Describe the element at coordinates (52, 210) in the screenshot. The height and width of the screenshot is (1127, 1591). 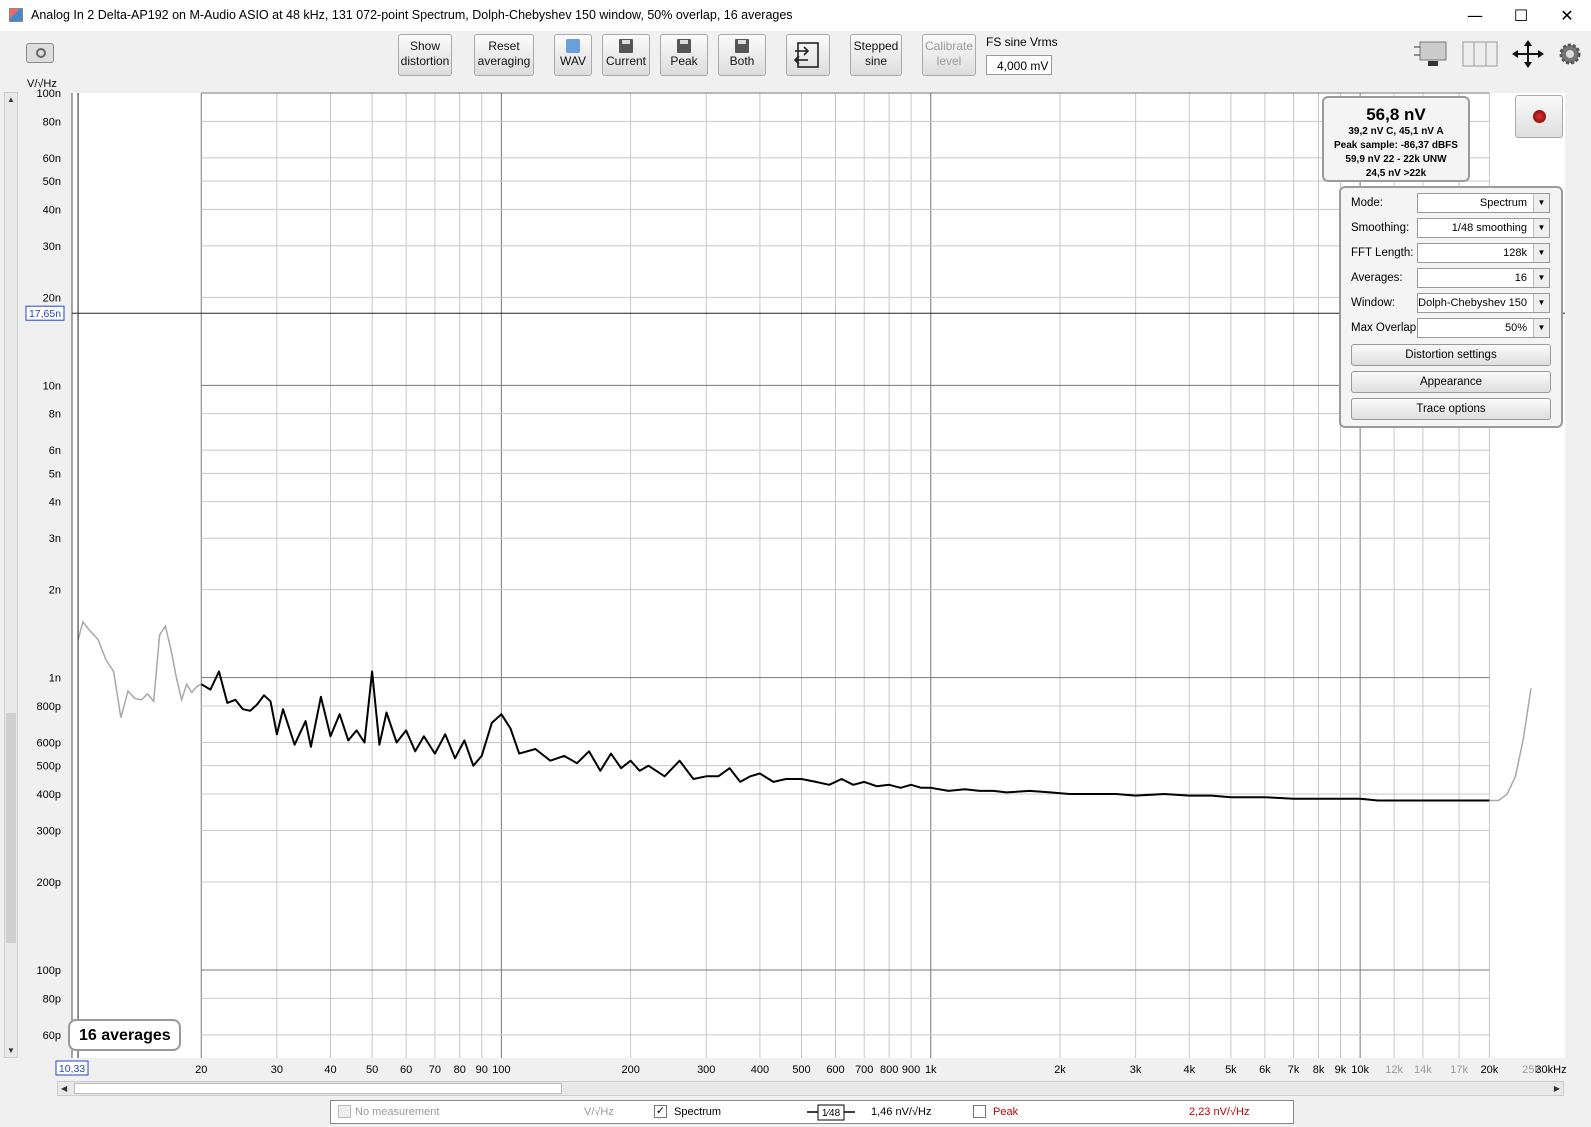
I see `y-tick-label: 40n` at that location.